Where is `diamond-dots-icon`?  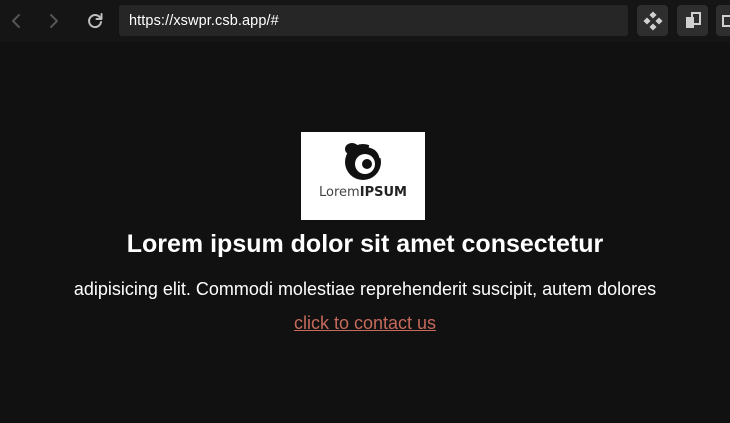 diamond-dots-icon is located at coordinates (652, 20).